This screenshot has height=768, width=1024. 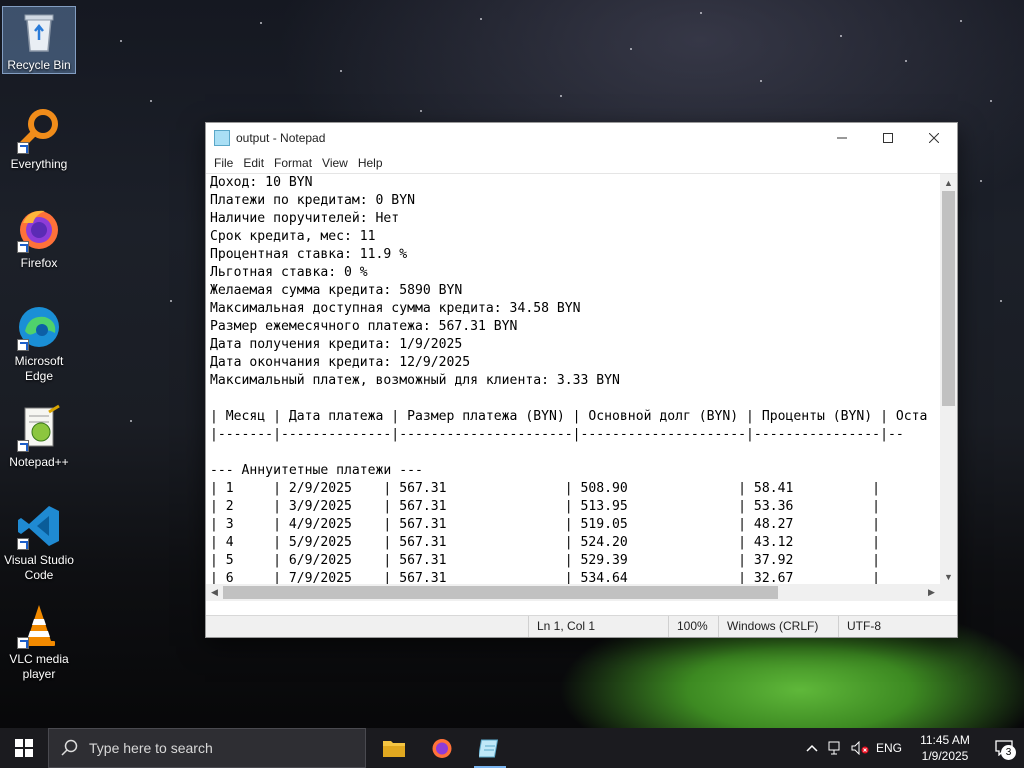 I want to click on desktop-icon-visual-studio-code: Visual Studio Code, so click(x=39, y=542).